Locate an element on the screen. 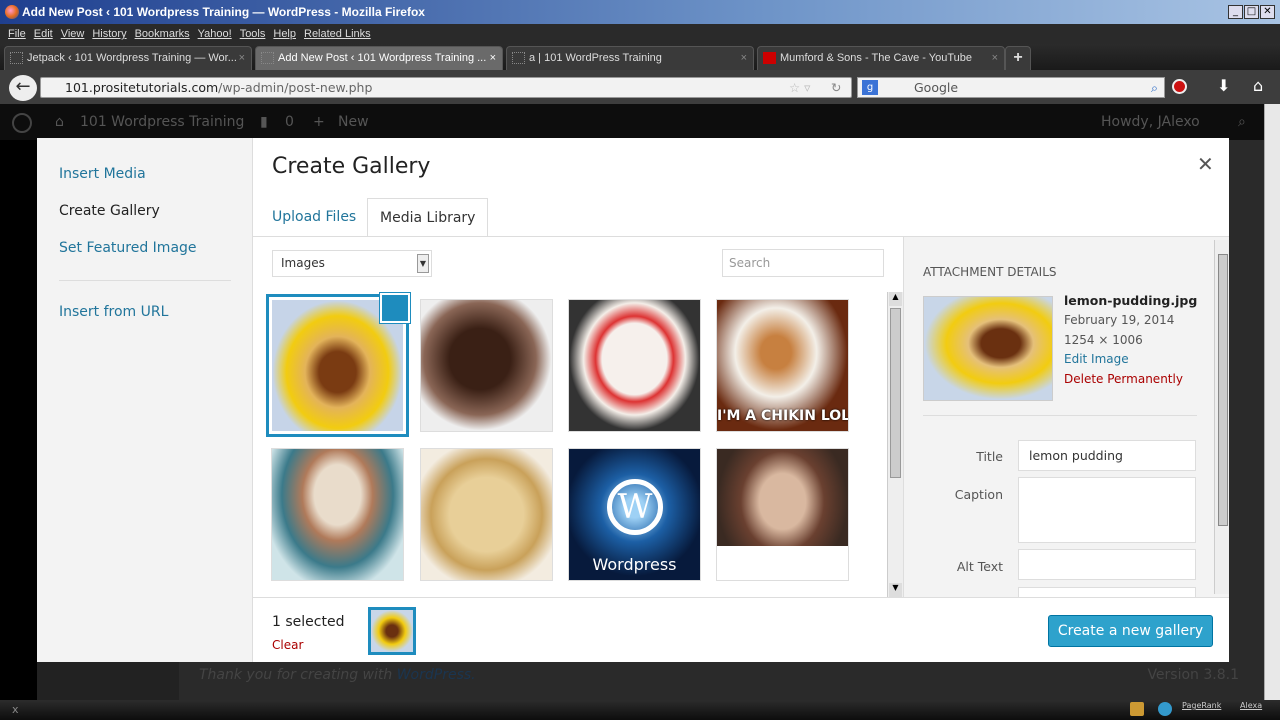 The height and width of the screenshot is (720, 1280). delete-permanently-link: Delete Permanently is located at coordinates (1123, 379).